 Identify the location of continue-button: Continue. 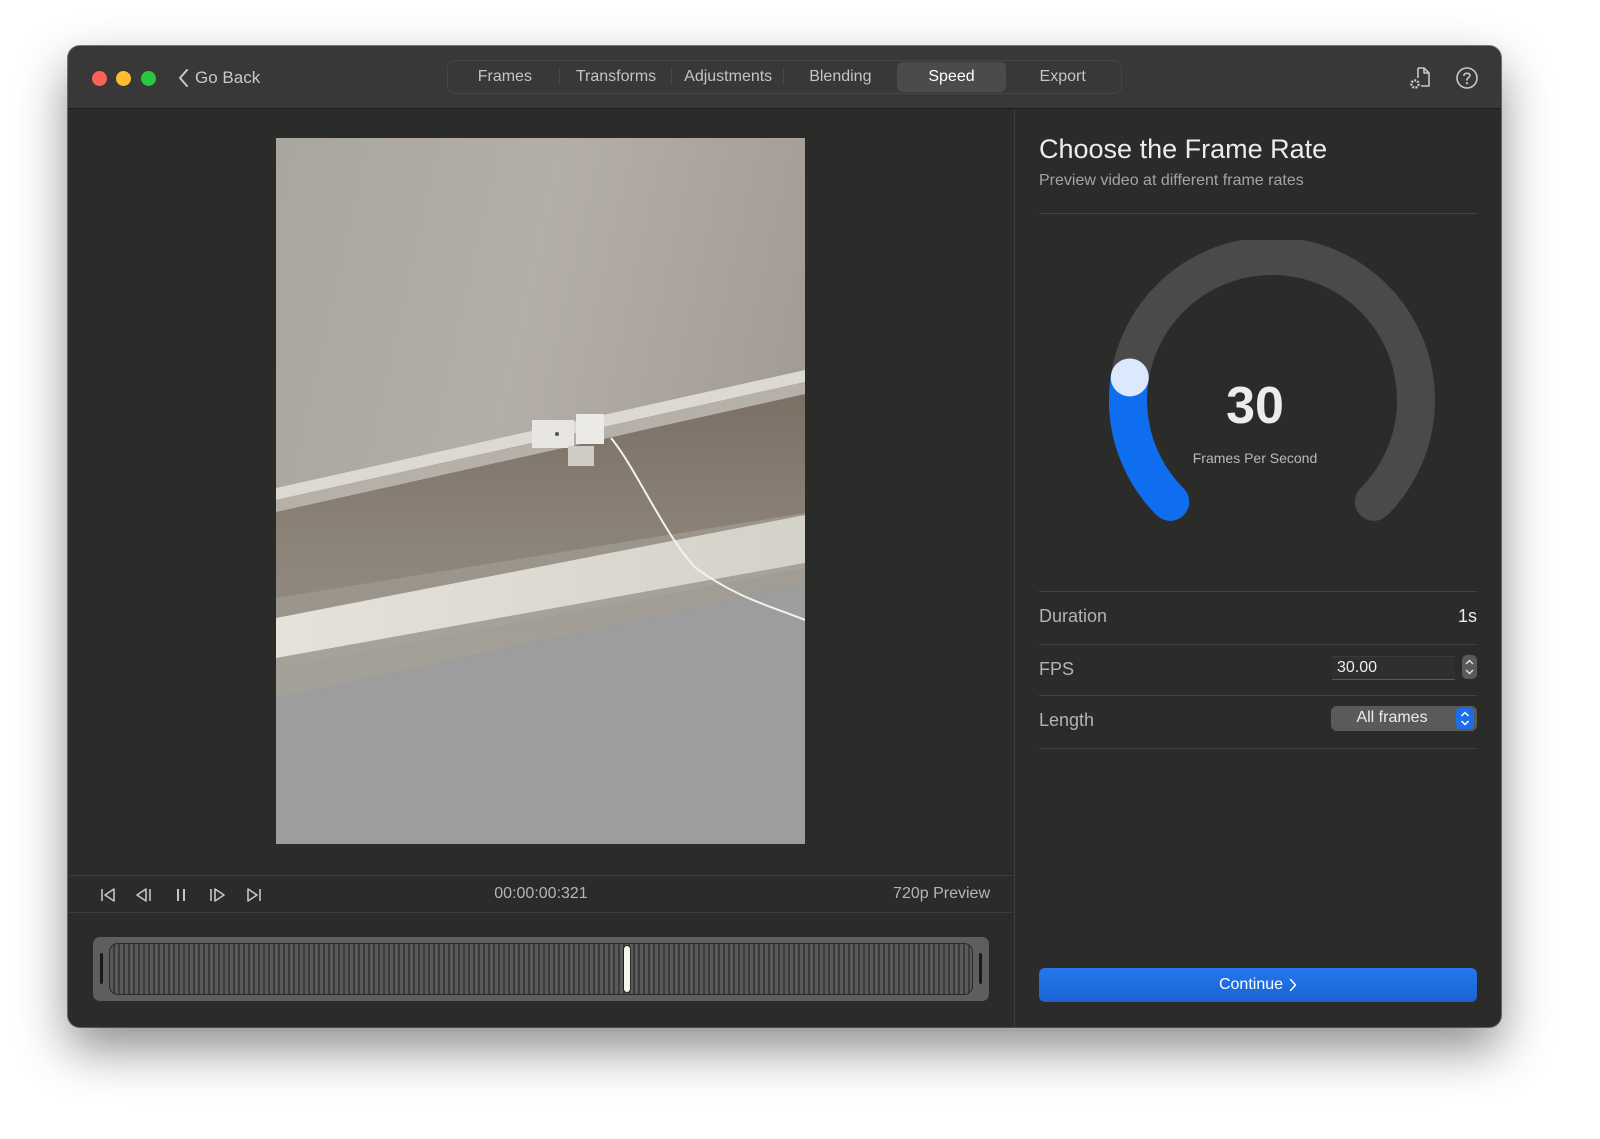
(1258, 985).